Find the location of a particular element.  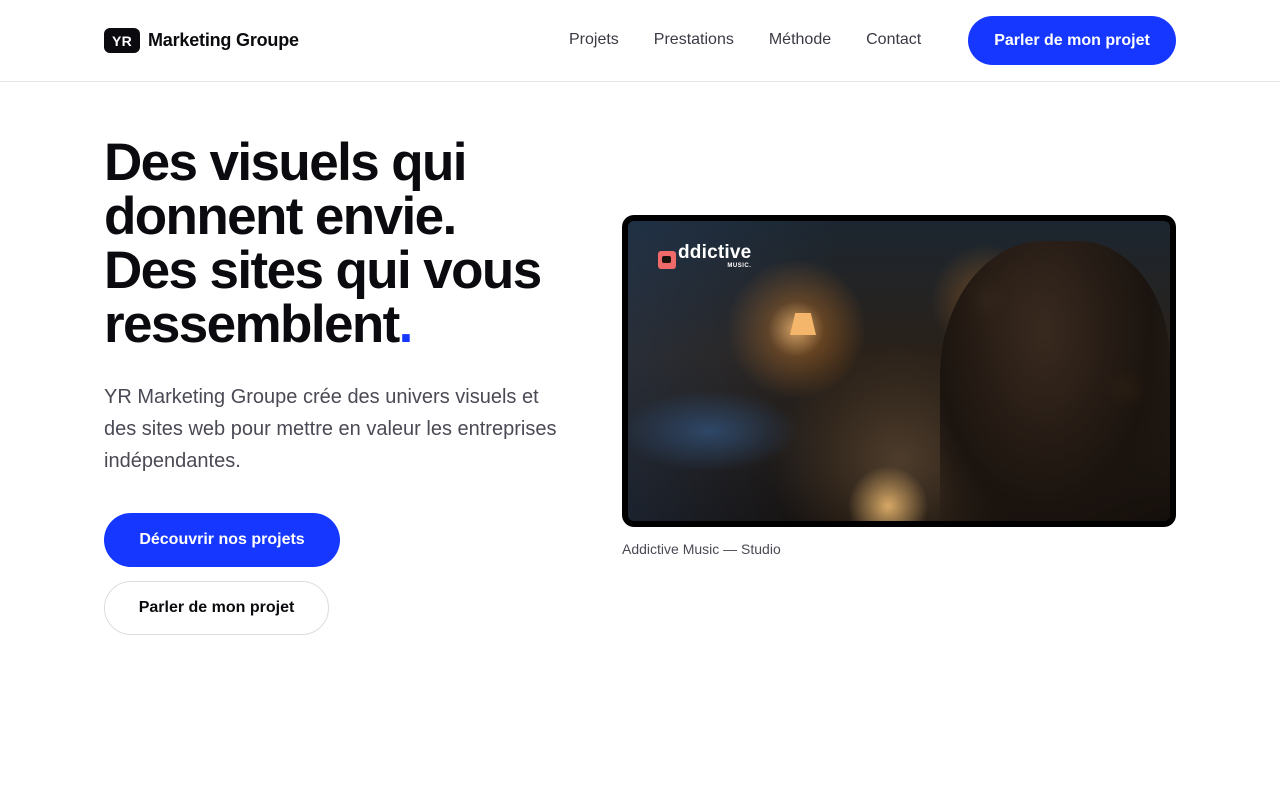

nav-link-prestations: Prestations is located at coordinates (694, 40).